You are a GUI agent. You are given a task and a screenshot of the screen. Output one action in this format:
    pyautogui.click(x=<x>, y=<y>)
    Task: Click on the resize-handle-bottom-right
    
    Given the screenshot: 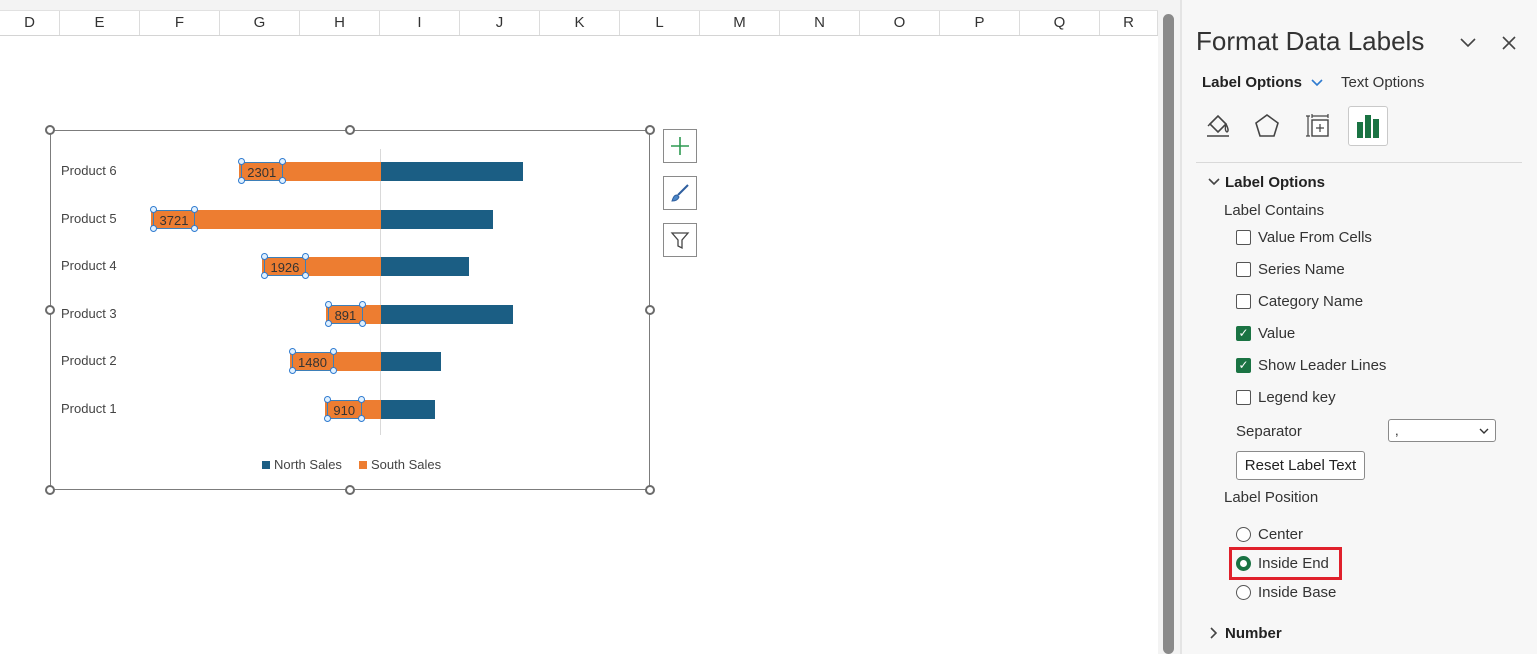 What is the action you would take?
    pyautogui.click(x=650, y=490)
    